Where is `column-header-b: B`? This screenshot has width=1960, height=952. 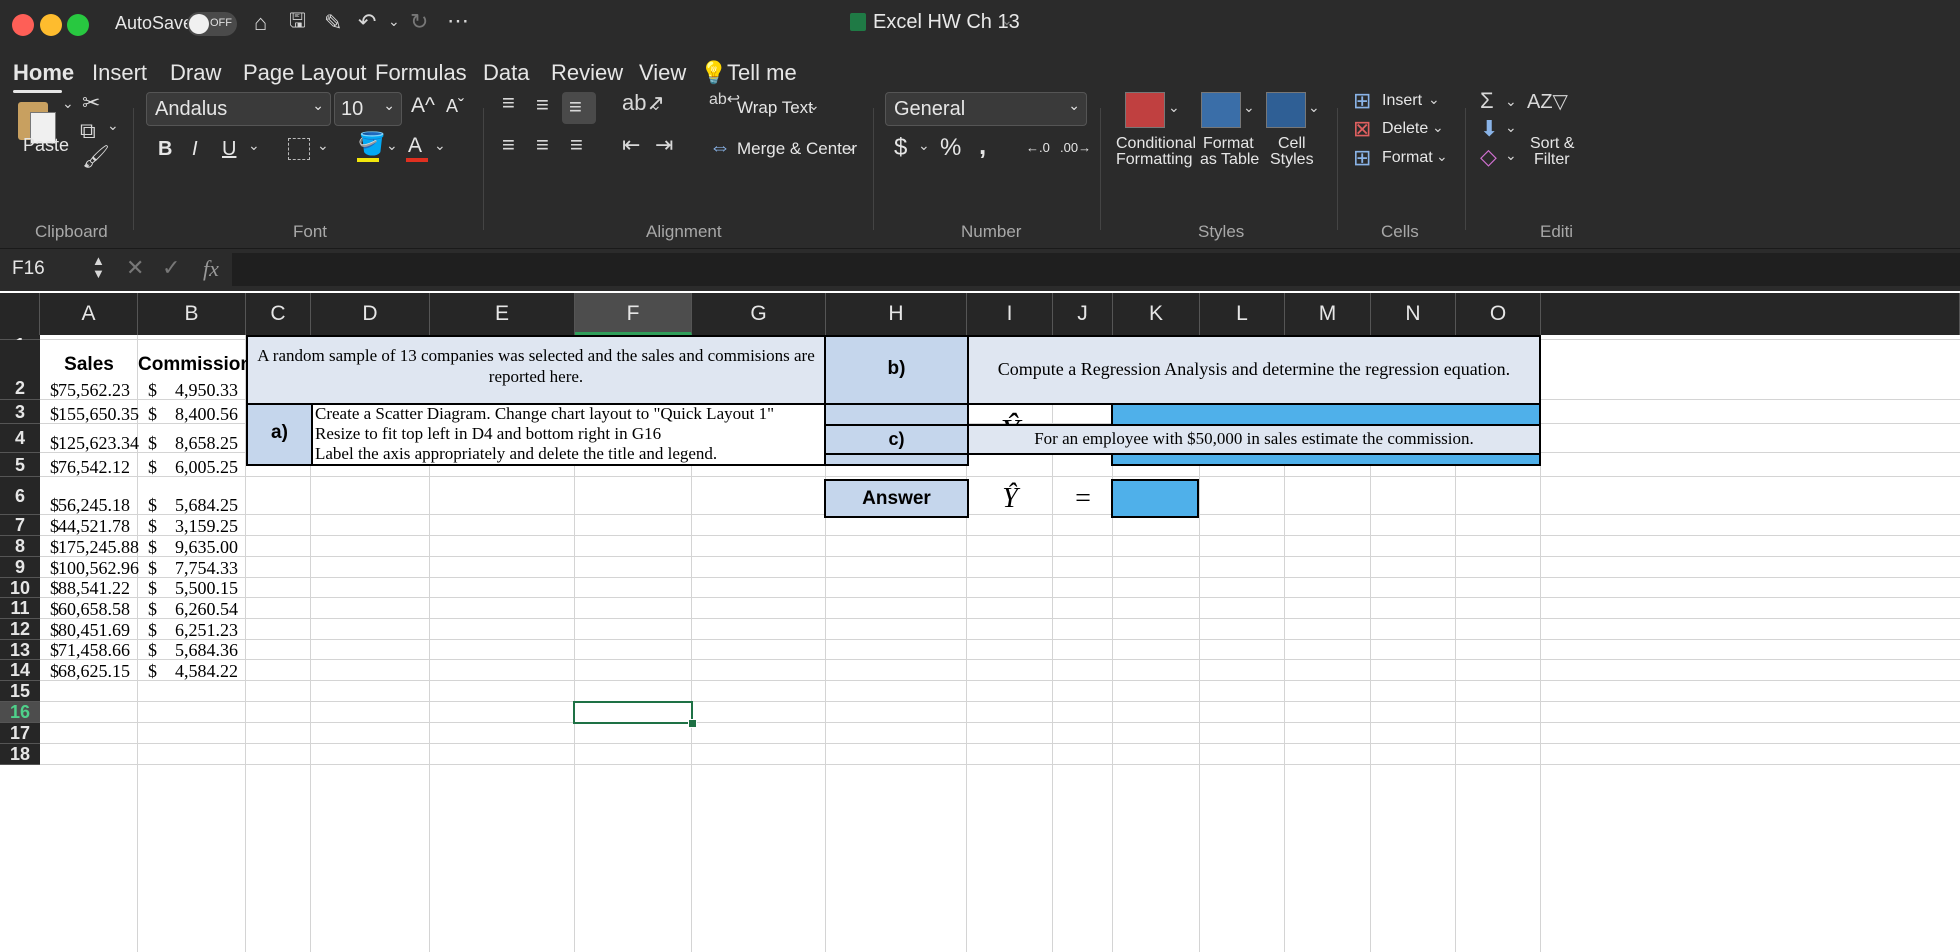
column-header-b: B is located at coordinates (192, 314).